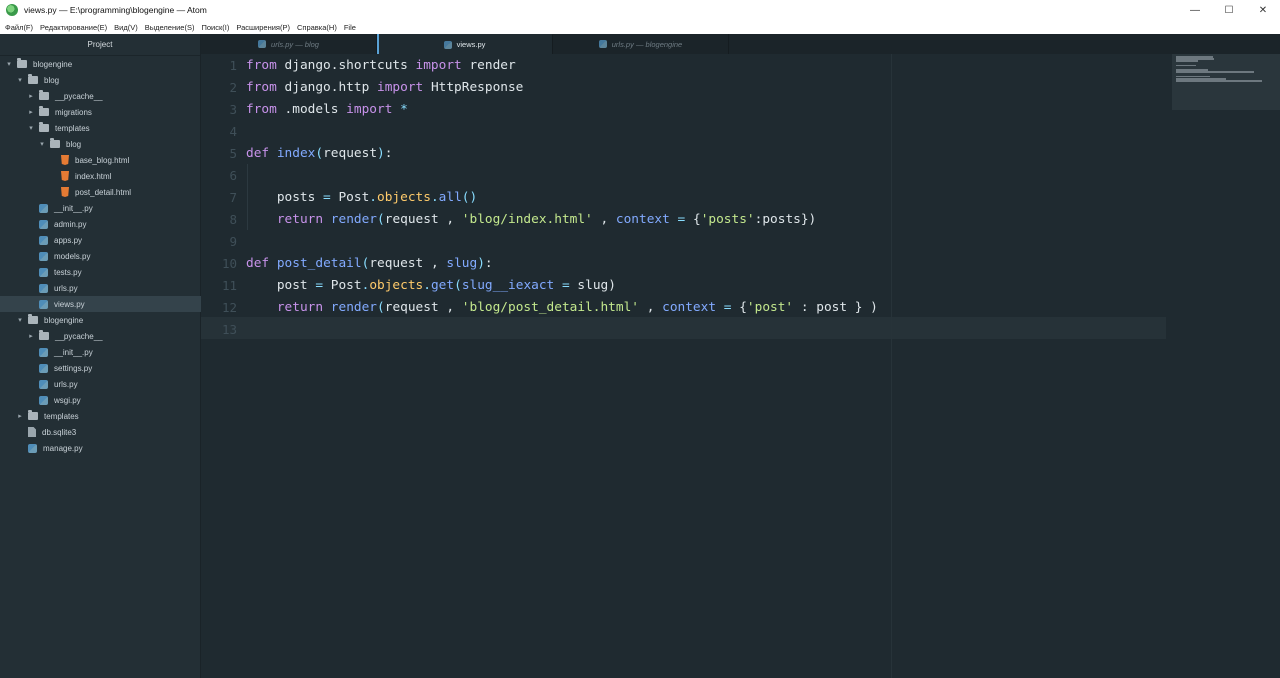 The width and height of the screenshot is (1280, 678). I want to click on code-line: def index(request):, so click(319, 153).